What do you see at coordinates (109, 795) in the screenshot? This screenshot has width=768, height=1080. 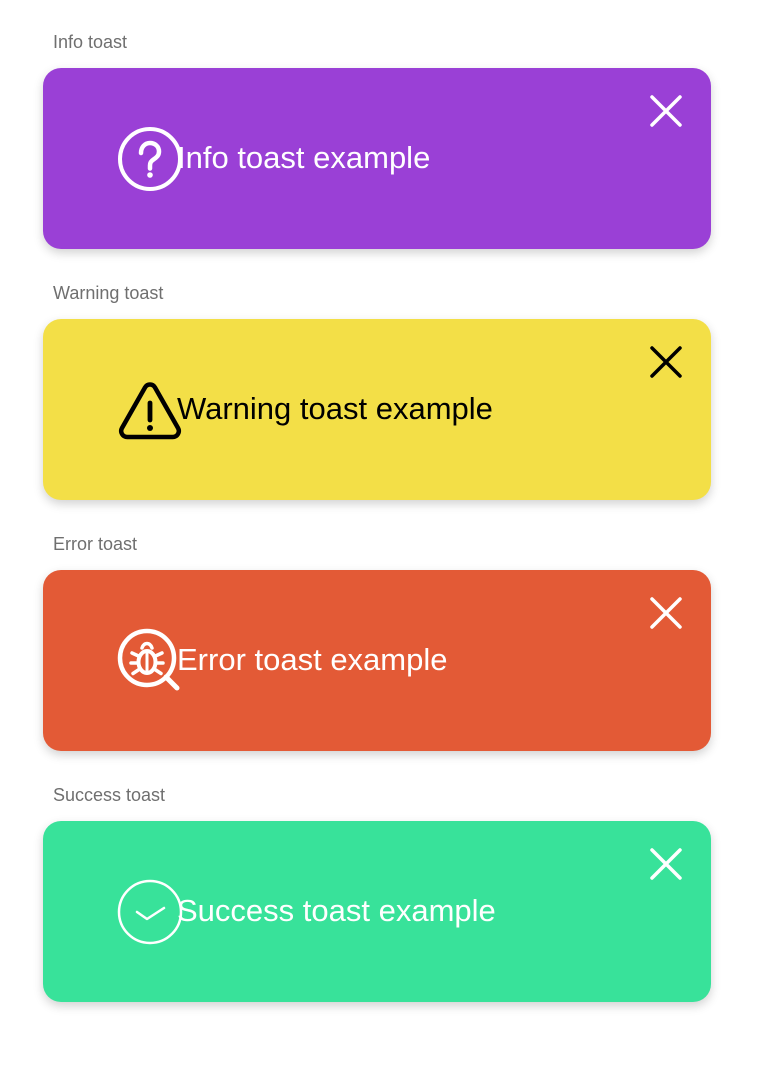 I see `success-toast-section-label: Success toast` at bounding box center [109, 795].